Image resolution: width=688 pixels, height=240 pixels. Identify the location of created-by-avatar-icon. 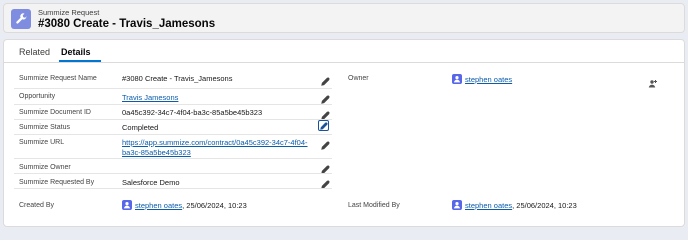
(127, 205).